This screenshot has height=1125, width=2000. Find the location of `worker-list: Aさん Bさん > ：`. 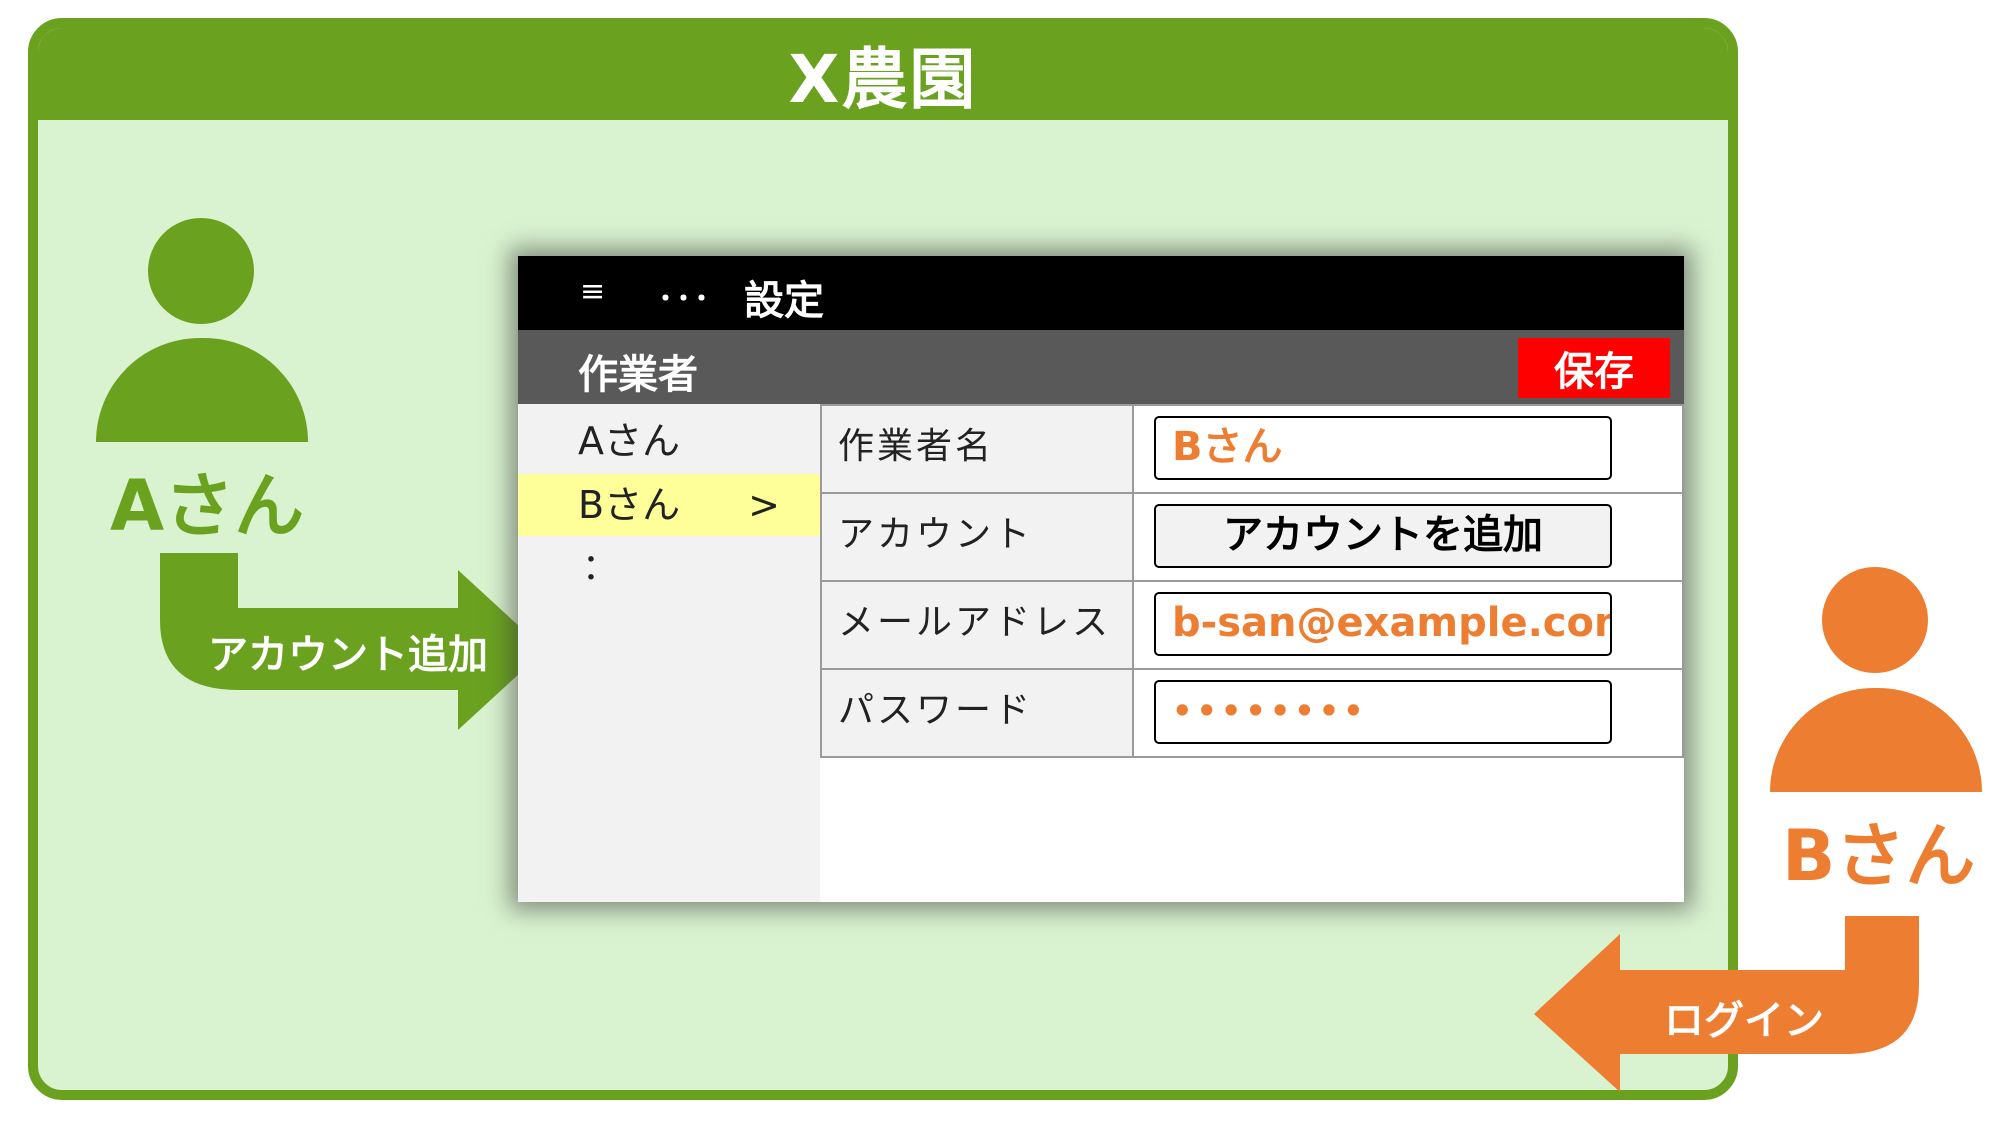

worker-list: Aさん Bさん > ： is located at coordinates (669, 653).